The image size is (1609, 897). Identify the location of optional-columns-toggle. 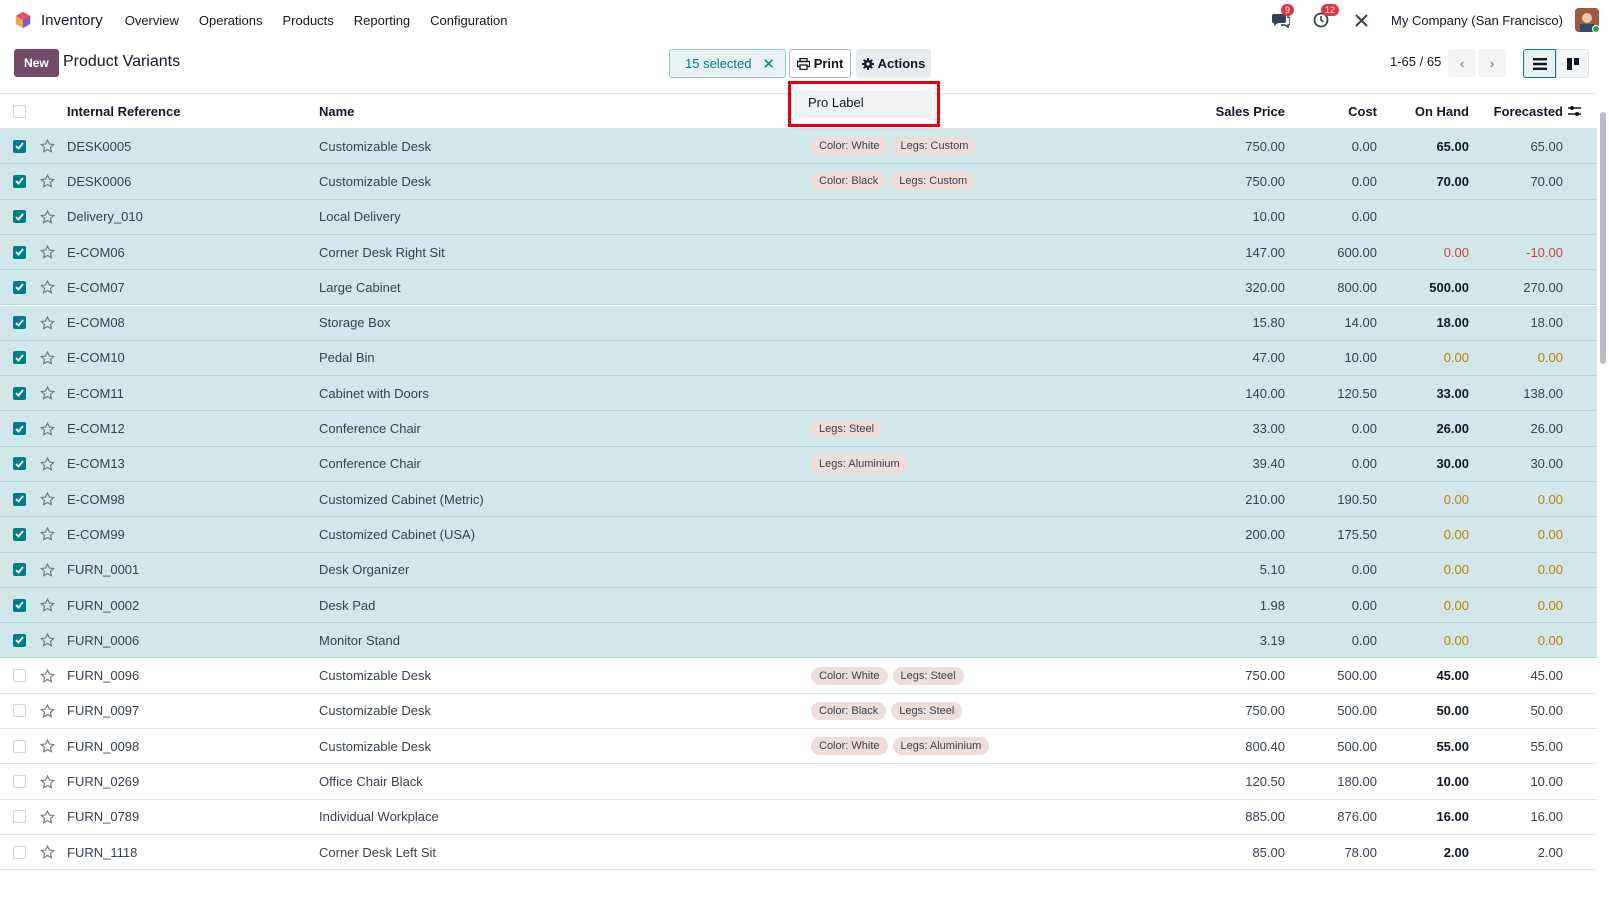
(1574, 111).